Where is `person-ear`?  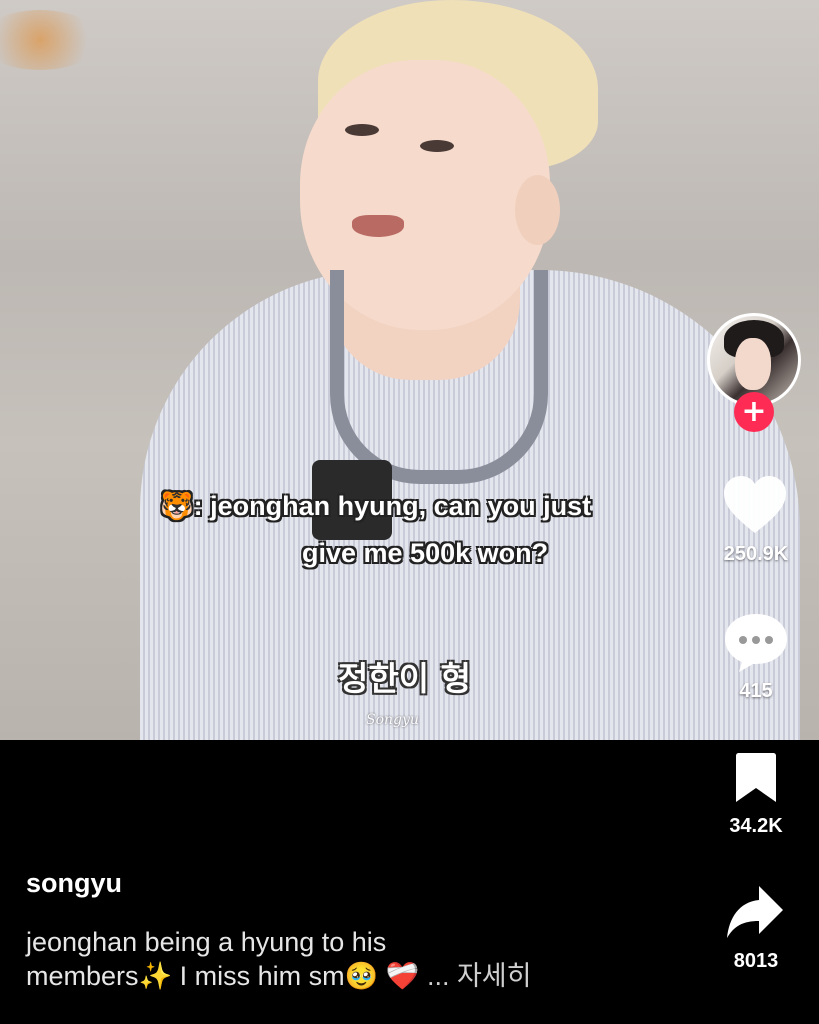 person-ear is located at coordinates (537, 210).